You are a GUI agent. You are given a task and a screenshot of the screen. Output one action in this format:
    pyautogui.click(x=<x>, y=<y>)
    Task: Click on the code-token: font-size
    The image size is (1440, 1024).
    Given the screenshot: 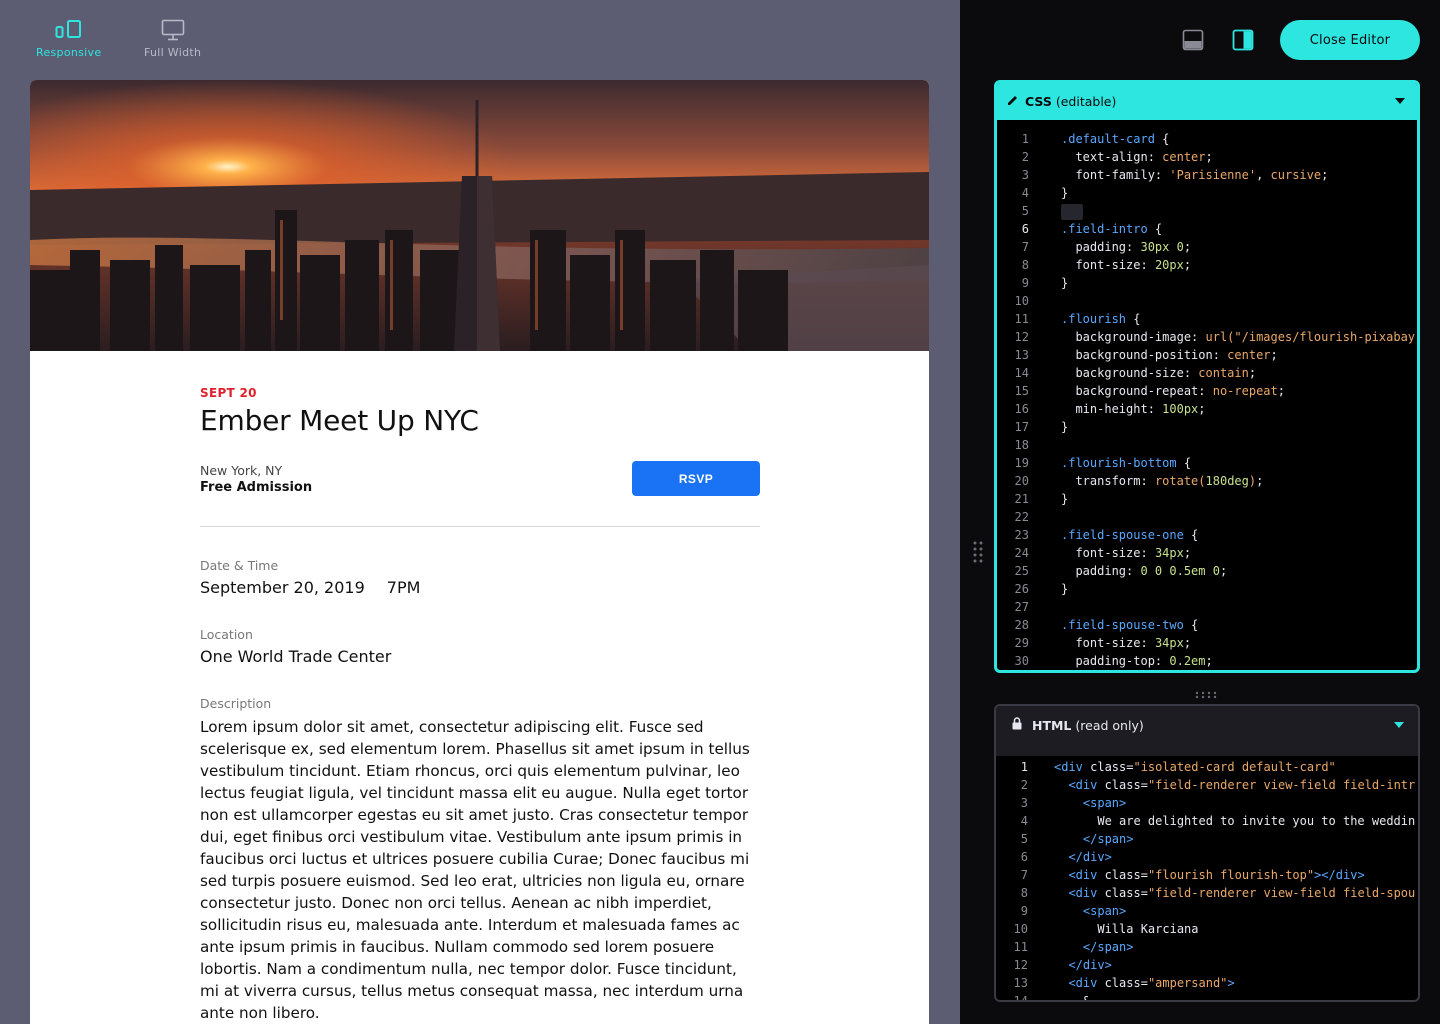 What is the action you would take?
    pyautogui.click(x=1101, y=265)
    